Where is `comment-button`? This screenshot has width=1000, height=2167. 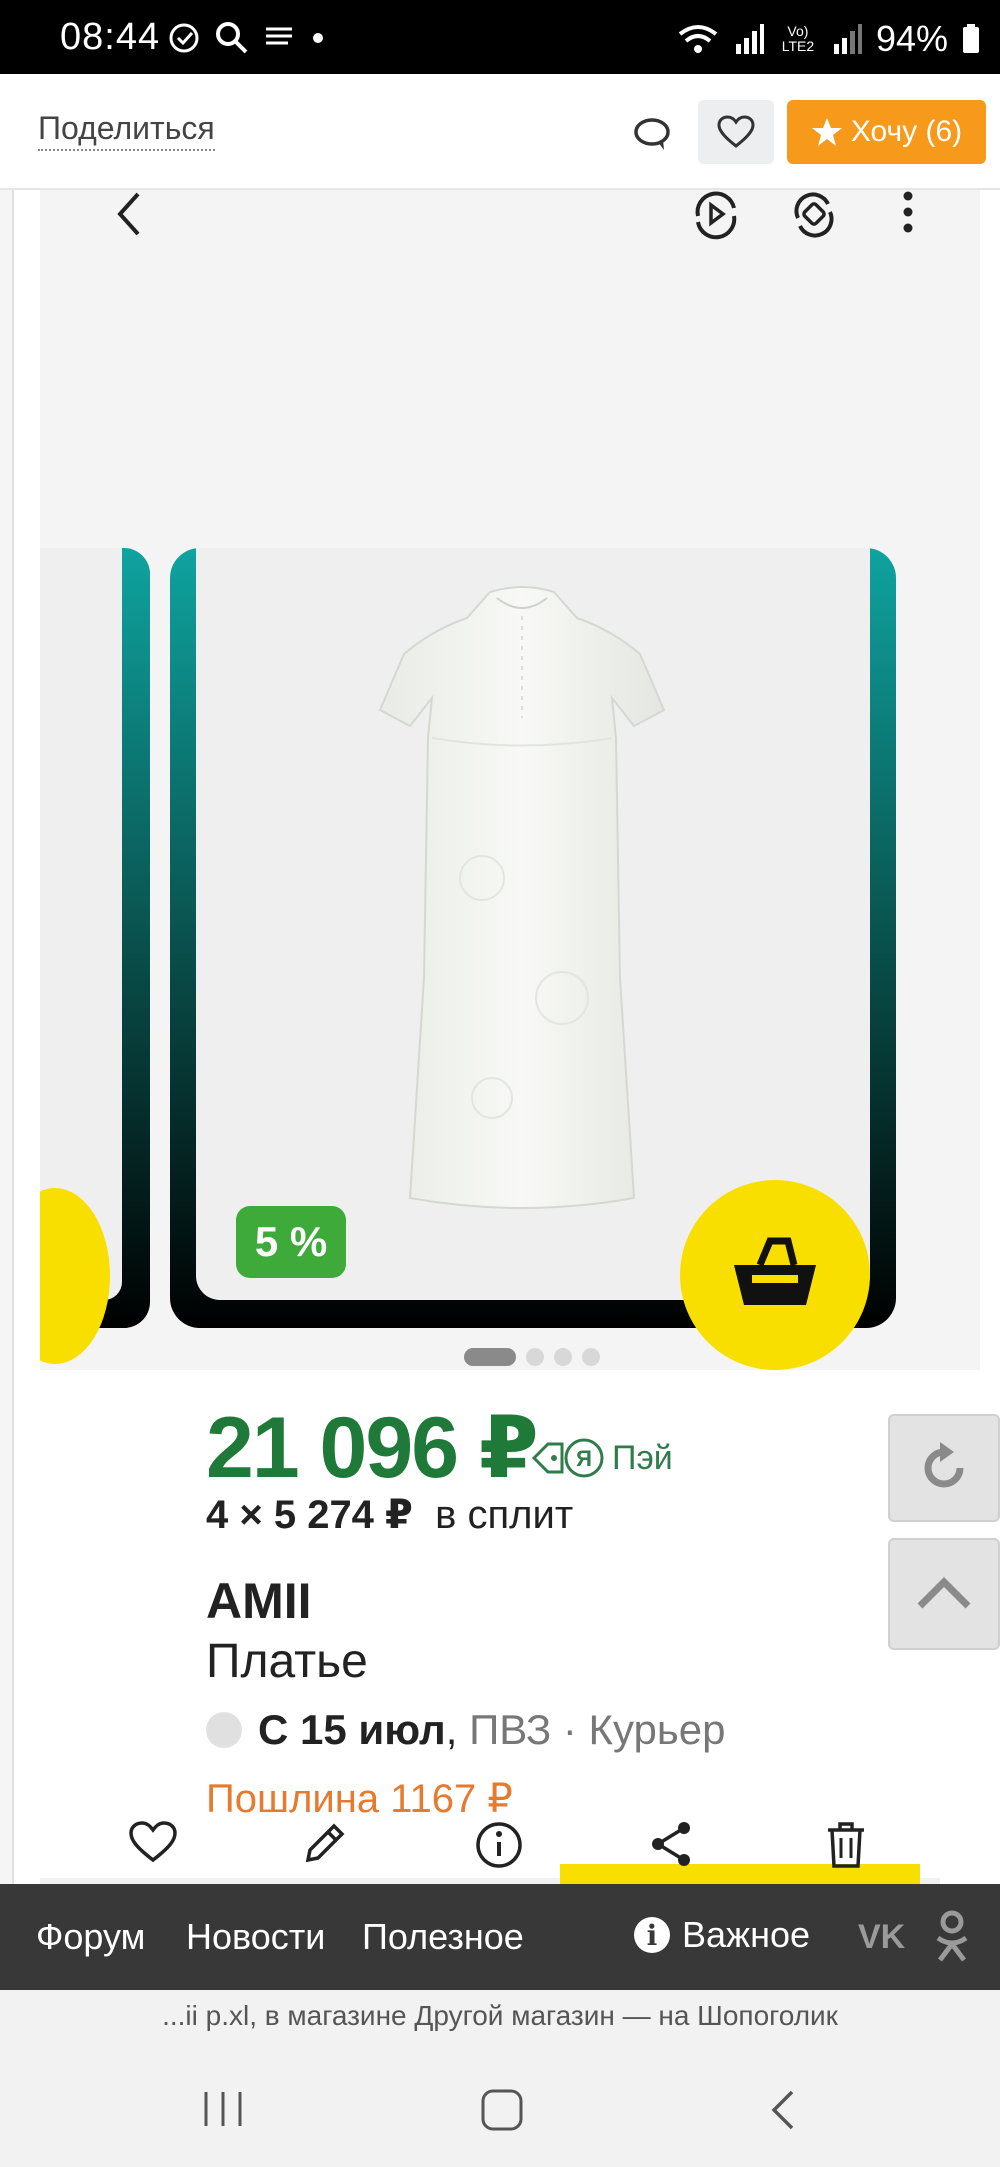
comment-button is located at coordinates (652, 134).